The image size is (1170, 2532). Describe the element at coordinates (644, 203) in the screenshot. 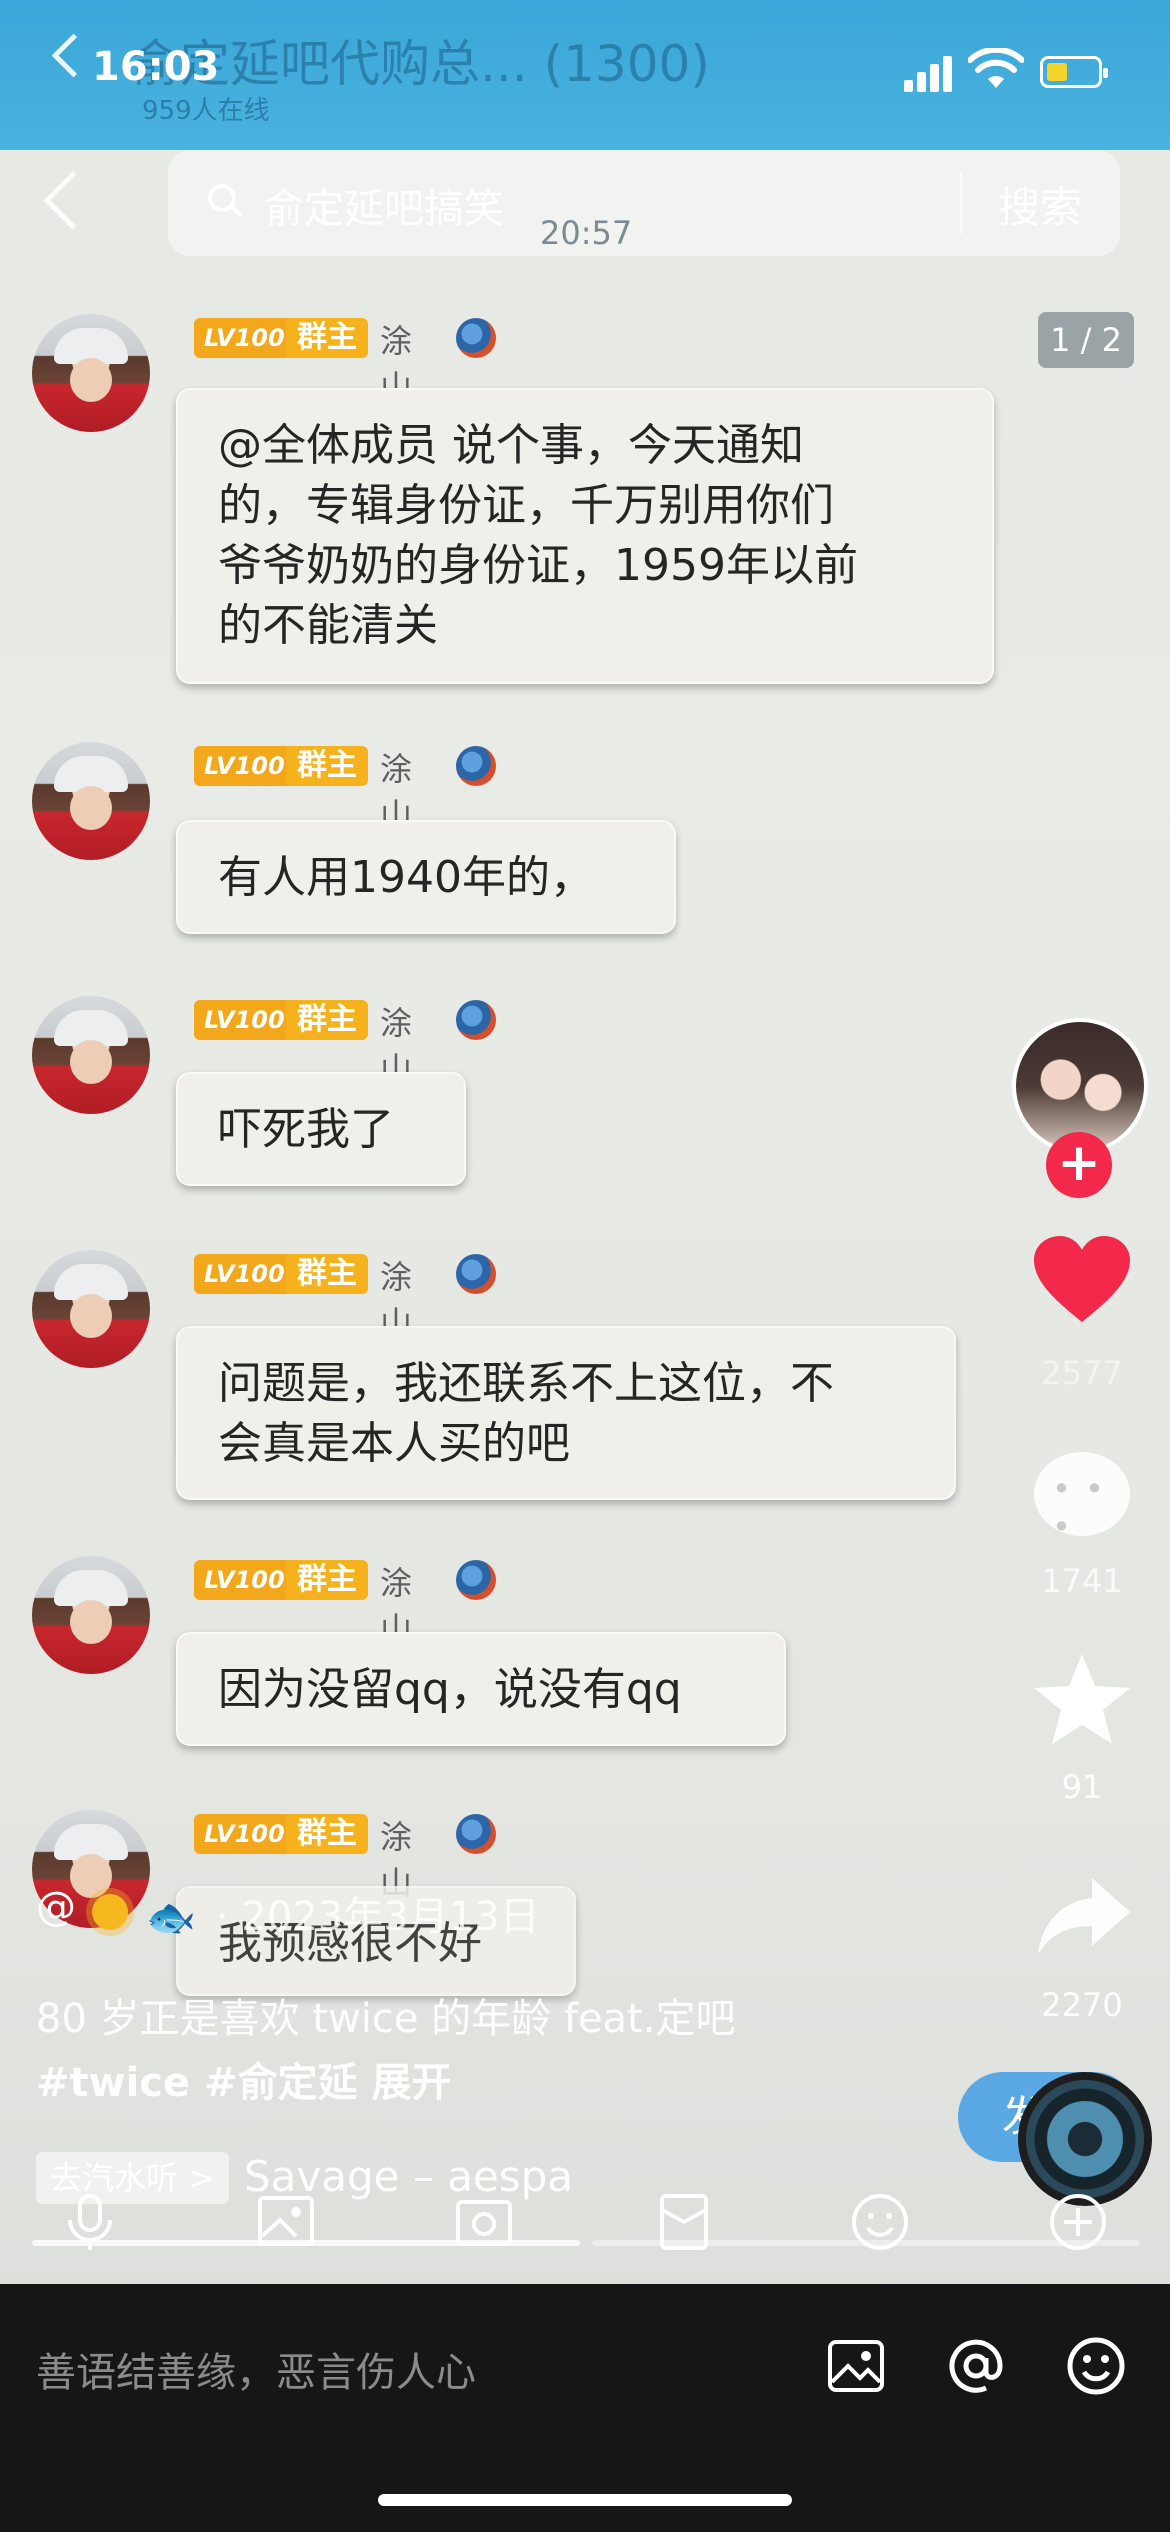

I see `search-bar: 俞定延吧搞笑 搜索` at that location.